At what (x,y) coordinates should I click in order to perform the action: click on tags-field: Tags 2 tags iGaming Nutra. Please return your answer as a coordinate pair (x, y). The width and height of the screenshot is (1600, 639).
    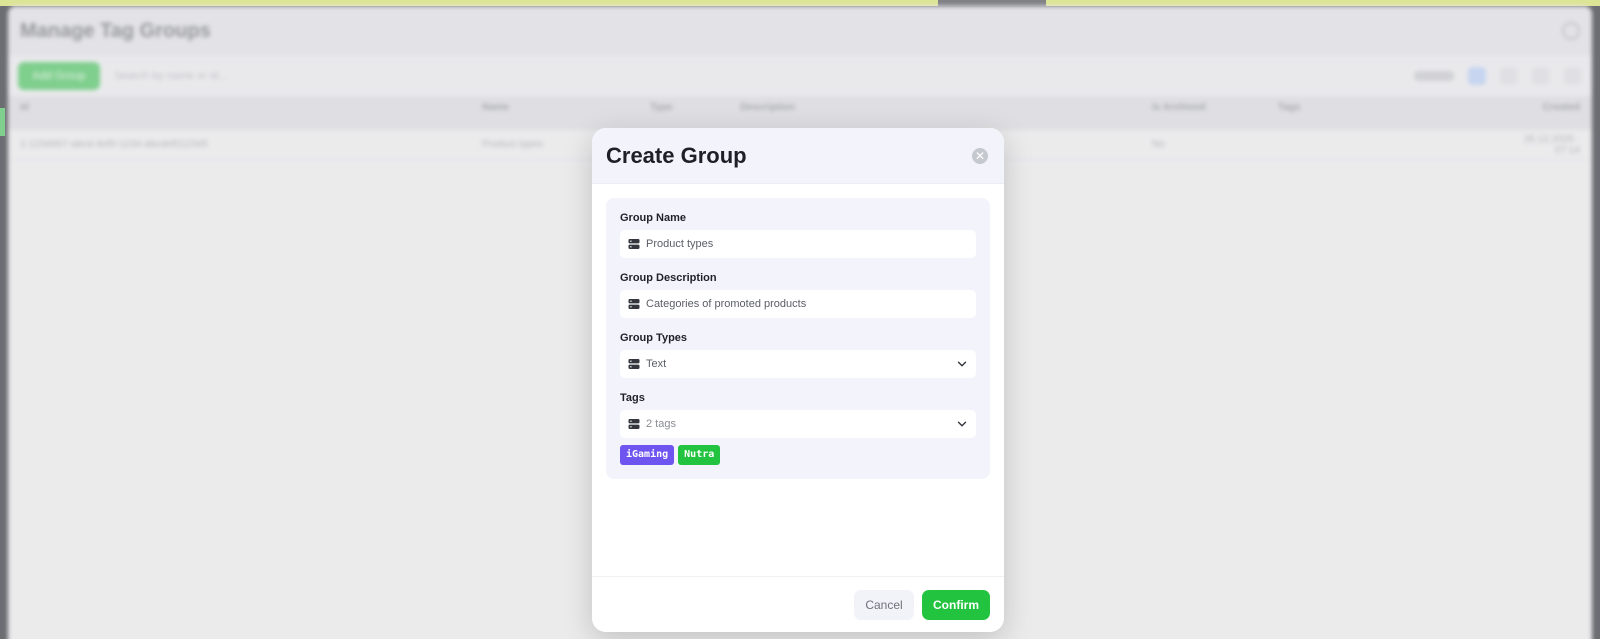
    Looking at the image, I should click on (798, 428).